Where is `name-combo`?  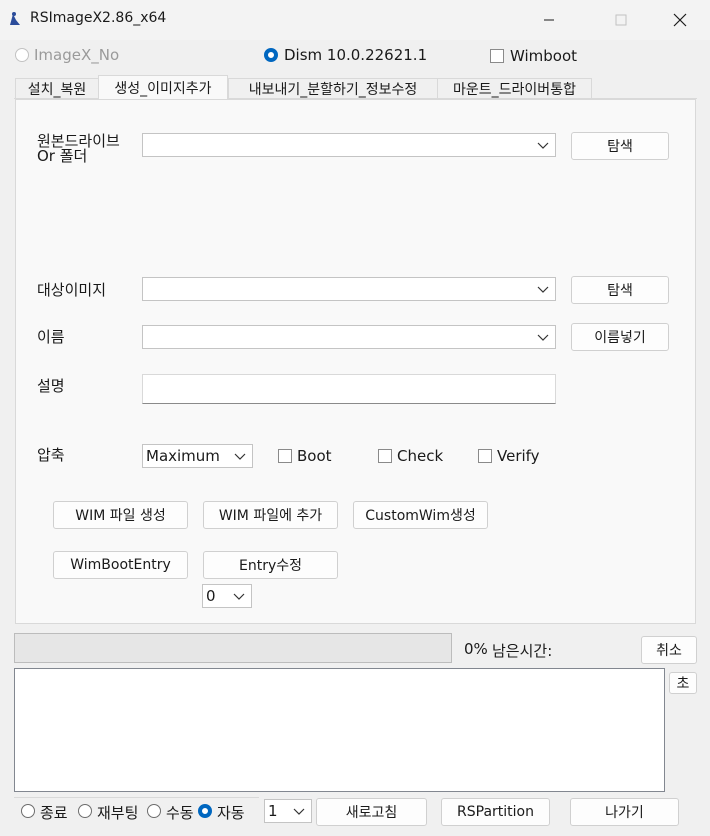 name-combo is located at coordinates (349, 337).